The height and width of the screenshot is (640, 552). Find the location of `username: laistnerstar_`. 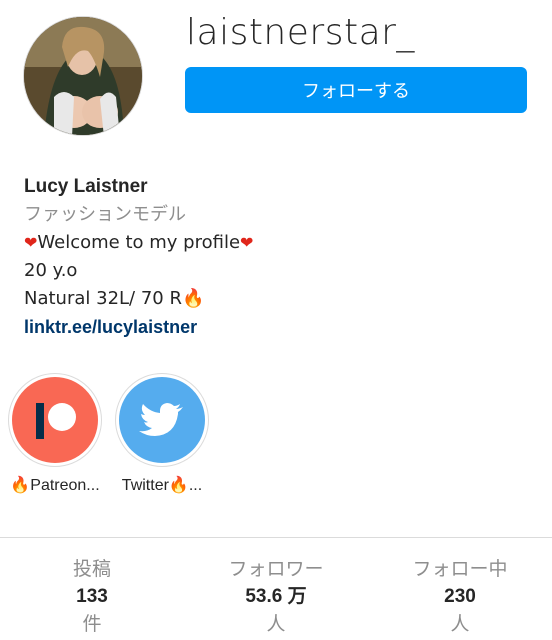

username: laistnerstar_ is located at coordinates (300, 32).